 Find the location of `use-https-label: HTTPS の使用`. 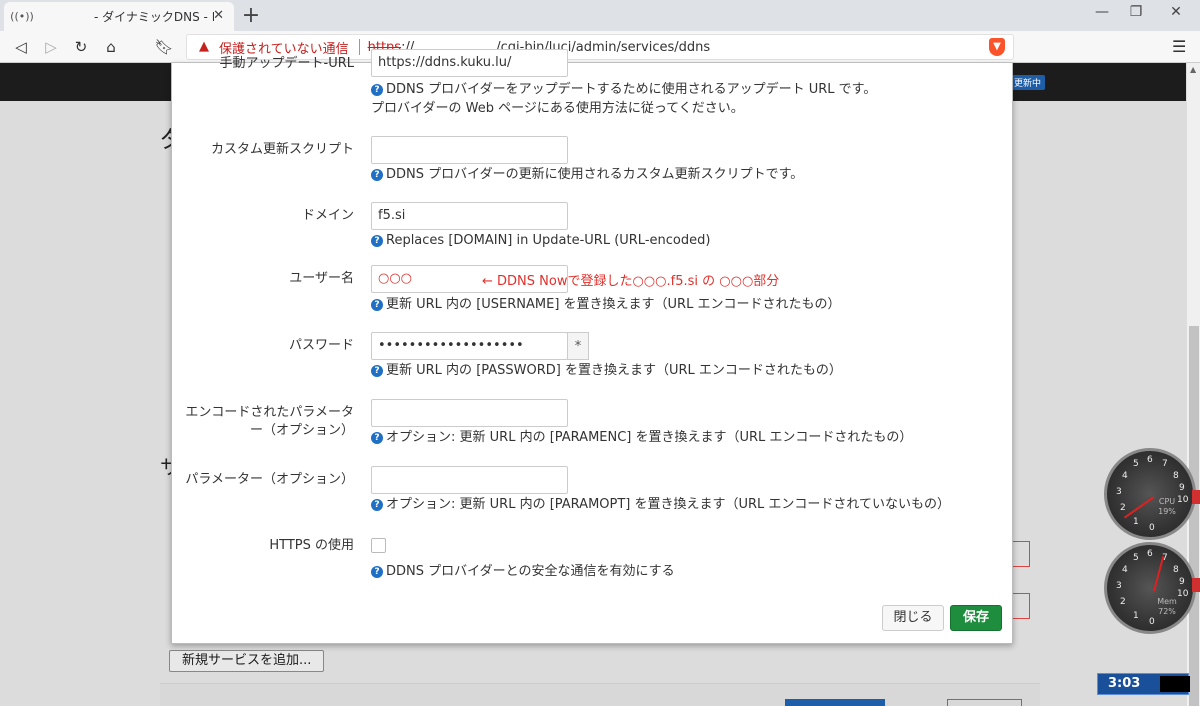

use-https-label: HTTPS の使用 is located at coordinates (311, 545).